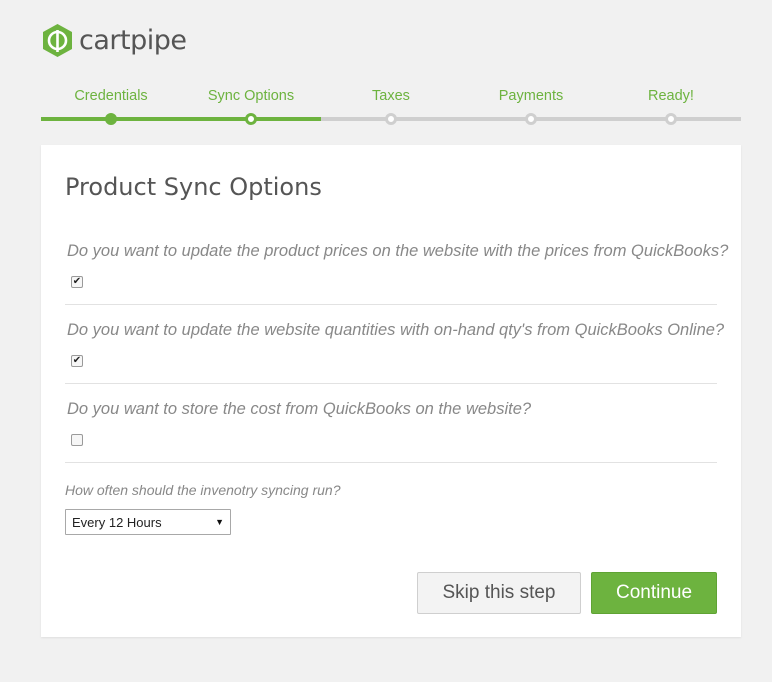 The image size is (772, 682). Describe the element at coordinates (671, 96) in the screenshot. I see `step-label-ready: Ready!` at that location.